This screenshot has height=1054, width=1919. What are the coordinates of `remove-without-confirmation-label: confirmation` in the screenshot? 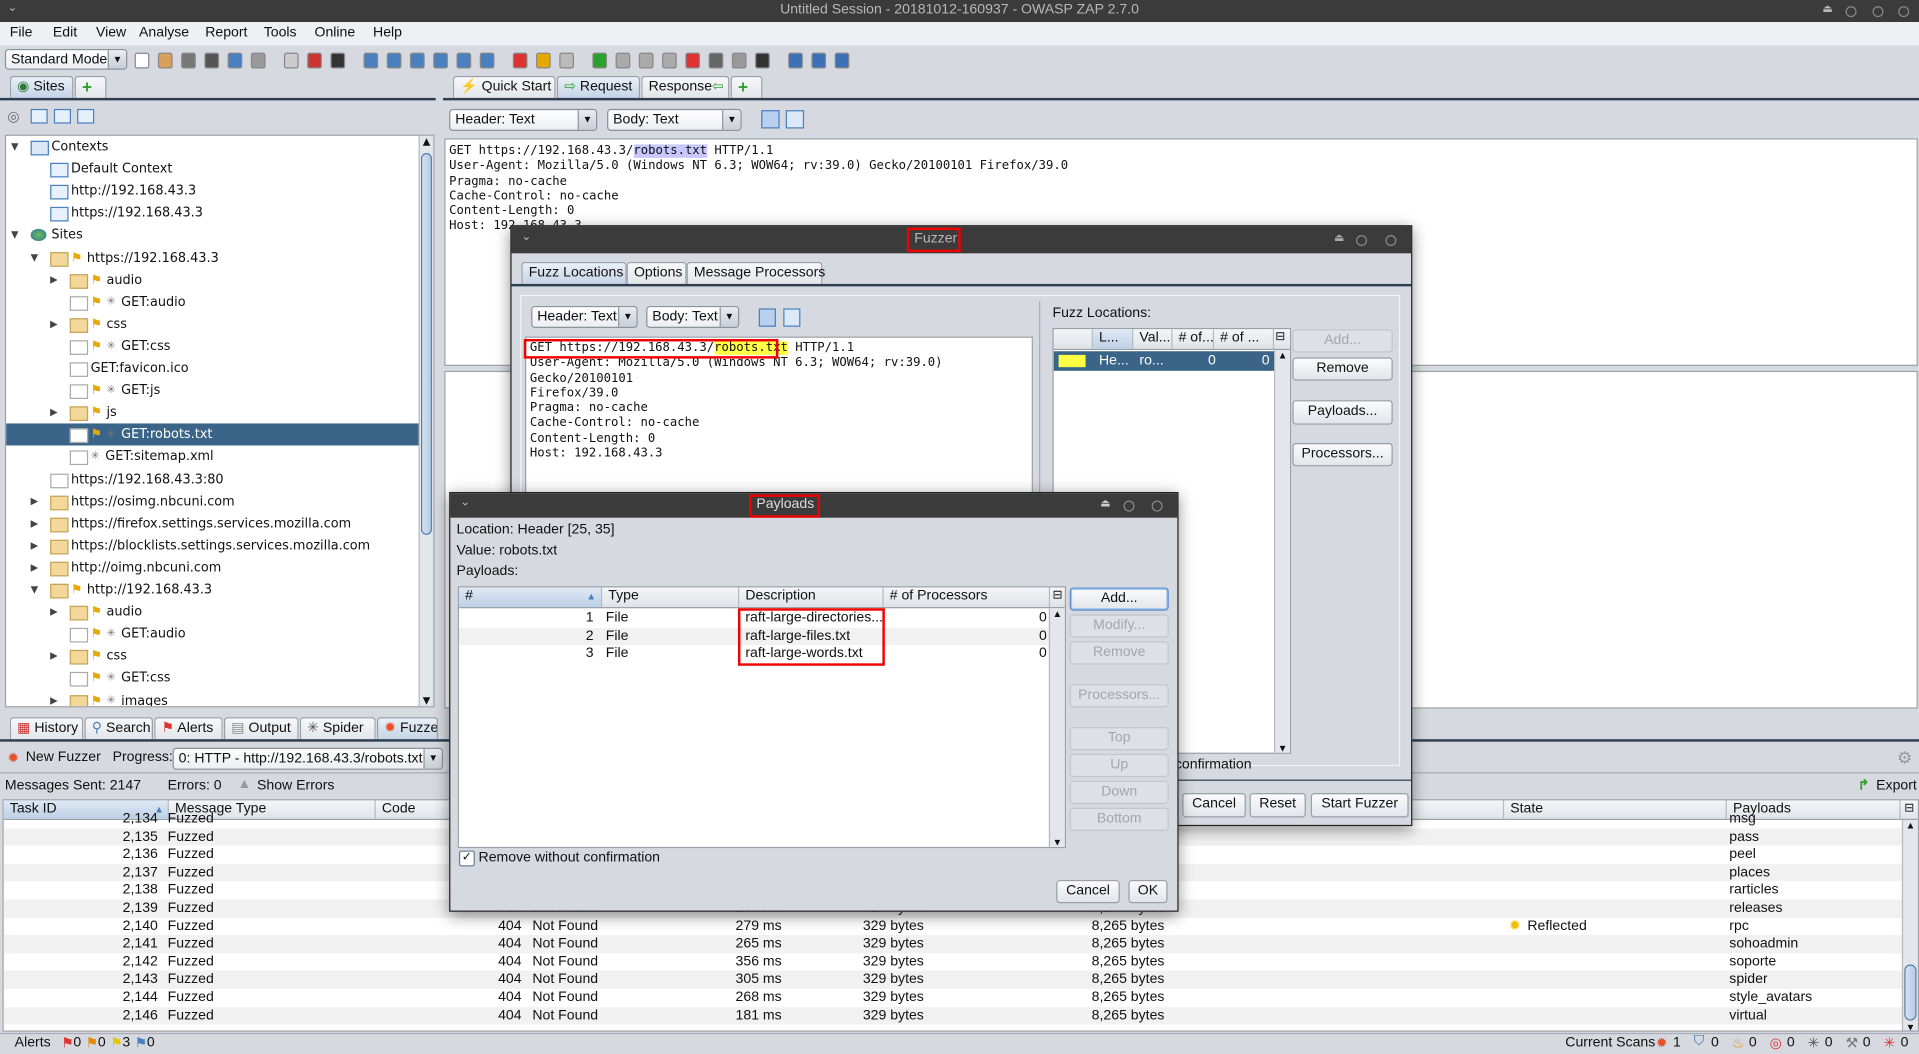 It's located at (1213, 765).